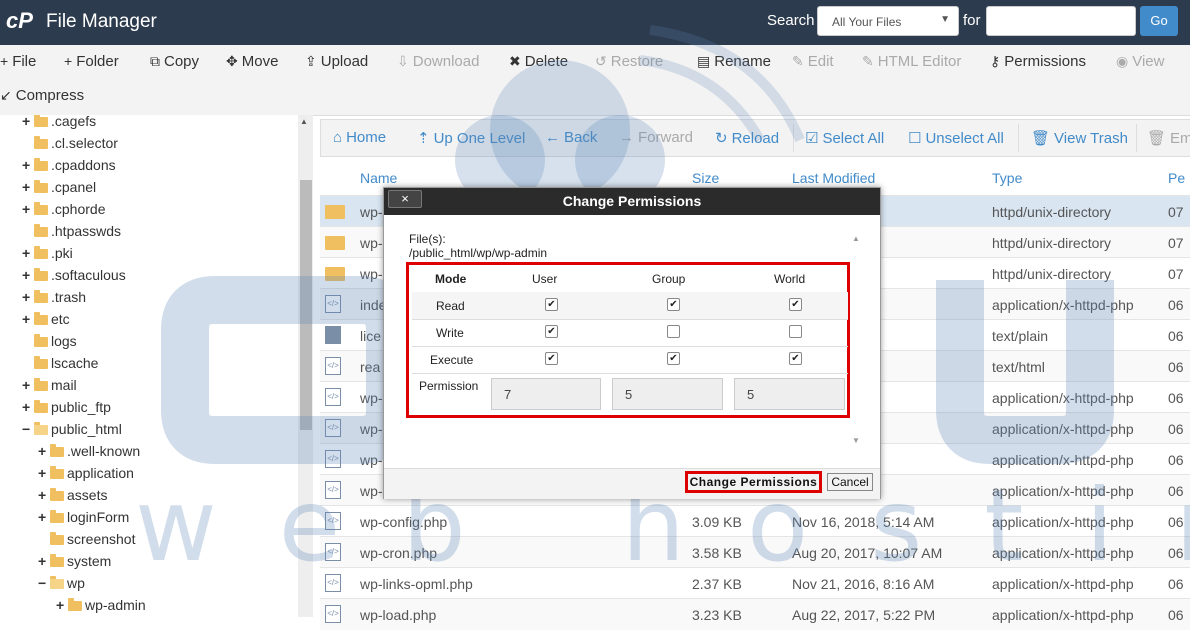 The width and height of the screenshot is (1190, 630). I want to click on write-world-checkbox, so click(795, 331).